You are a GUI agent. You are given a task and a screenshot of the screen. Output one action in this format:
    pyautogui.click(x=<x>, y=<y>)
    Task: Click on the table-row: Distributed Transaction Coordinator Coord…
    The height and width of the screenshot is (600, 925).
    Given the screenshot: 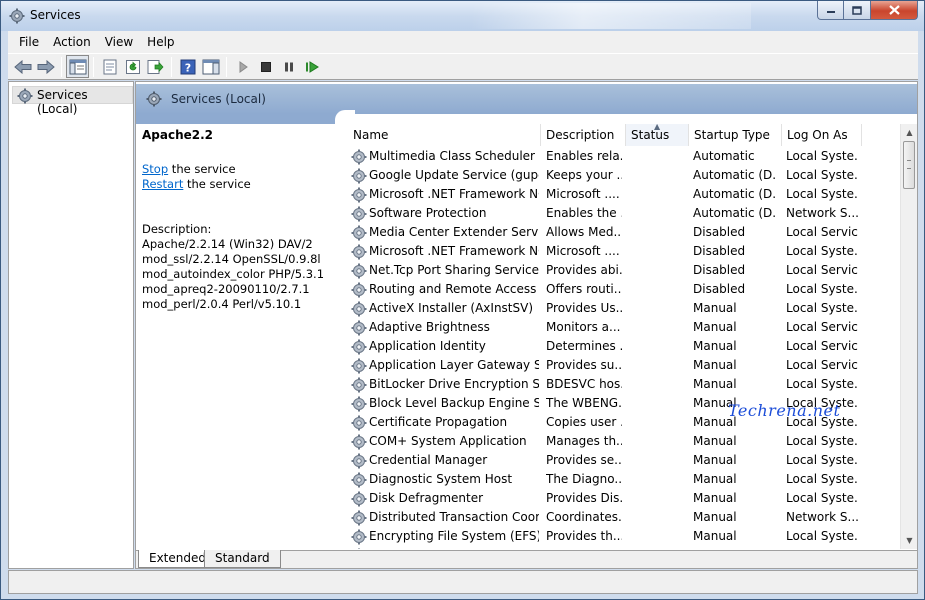 What is the action you would take?
    pyautogui.click(x=625, y=517)
    